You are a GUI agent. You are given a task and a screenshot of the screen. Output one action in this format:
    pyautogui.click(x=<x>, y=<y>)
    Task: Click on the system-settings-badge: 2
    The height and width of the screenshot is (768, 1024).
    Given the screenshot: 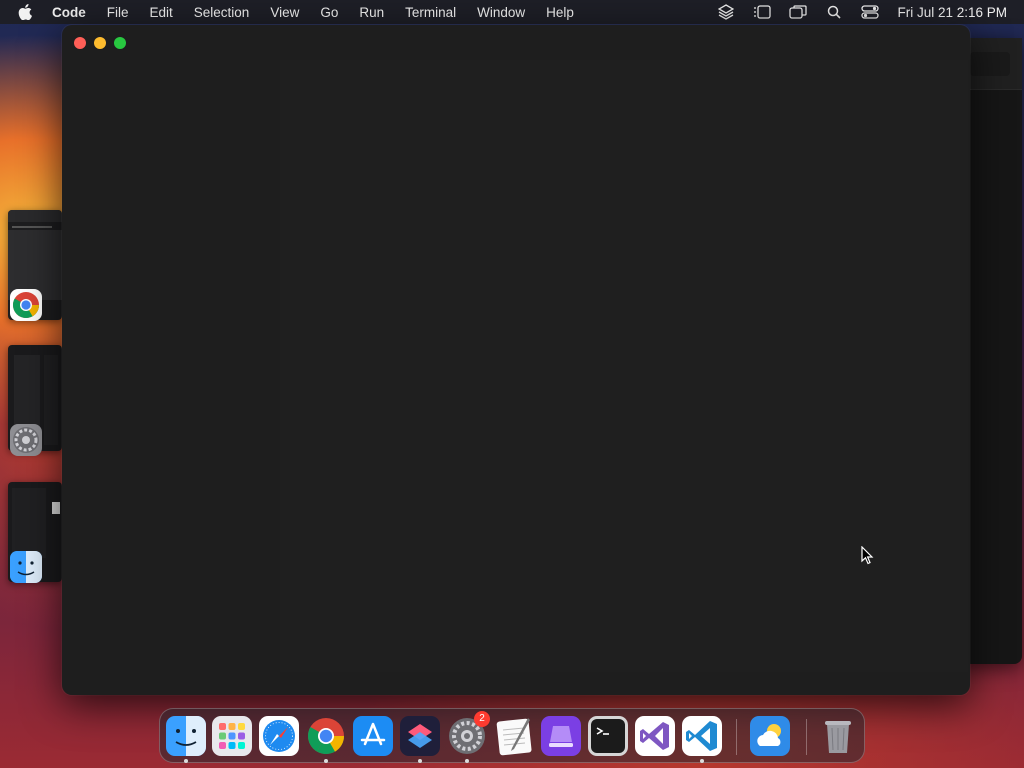 What is the action you would take?
    pyautogui.click(x=482, y=719)
    